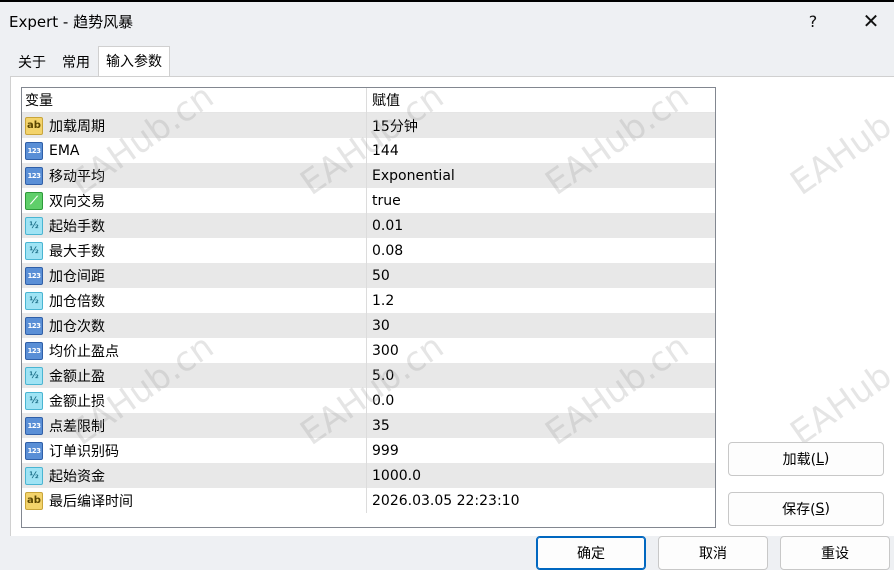  Describe the element at coordinates (134, 61) in the screenshot. I see `tab-inputs: 输入参数` at that location.